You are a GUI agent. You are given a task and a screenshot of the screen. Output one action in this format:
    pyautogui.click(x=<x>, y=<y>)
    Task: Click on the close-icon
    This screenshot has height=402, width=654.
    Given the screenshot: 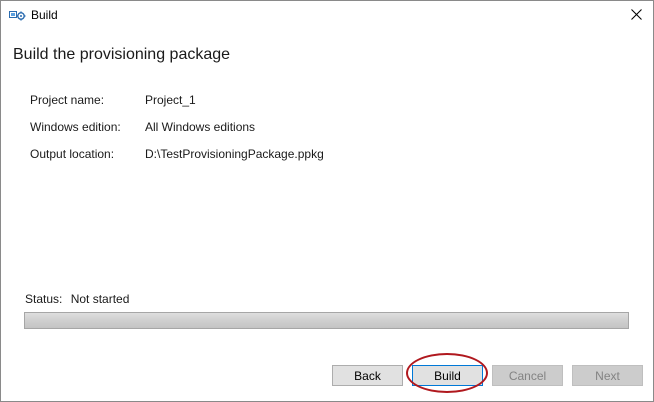 What is the action you would take?
    pyautogui.click(x=636, y=16)
    